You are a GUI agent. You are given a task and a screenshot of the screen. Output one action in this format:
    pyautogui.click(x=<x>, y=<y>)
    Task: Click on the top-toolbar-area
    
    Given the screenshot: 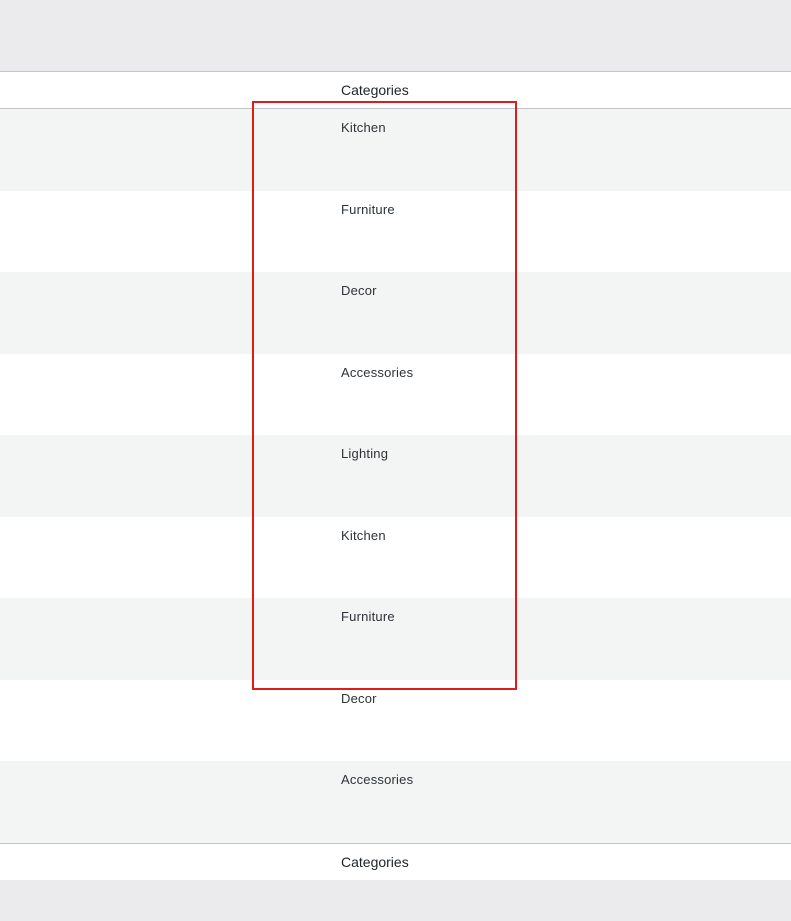 What is the action you would take?
    pyautogui.click(x=395, y=36)
    